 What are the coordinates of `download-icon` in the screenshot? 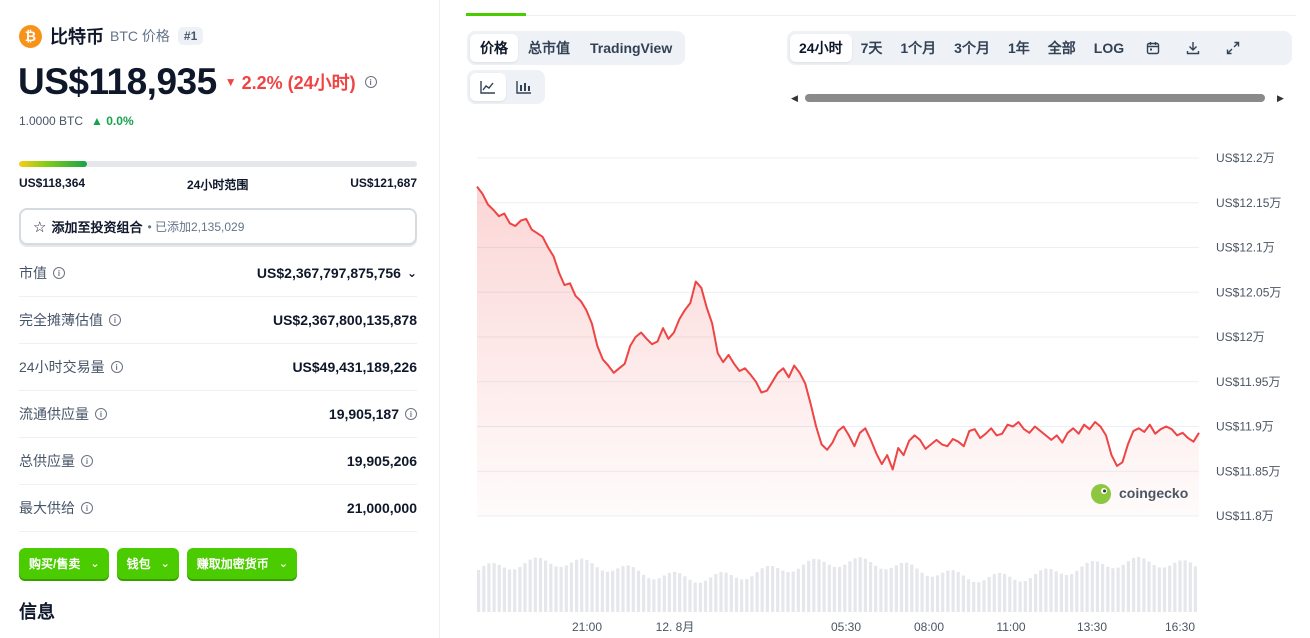 It's located at (1193, 48).